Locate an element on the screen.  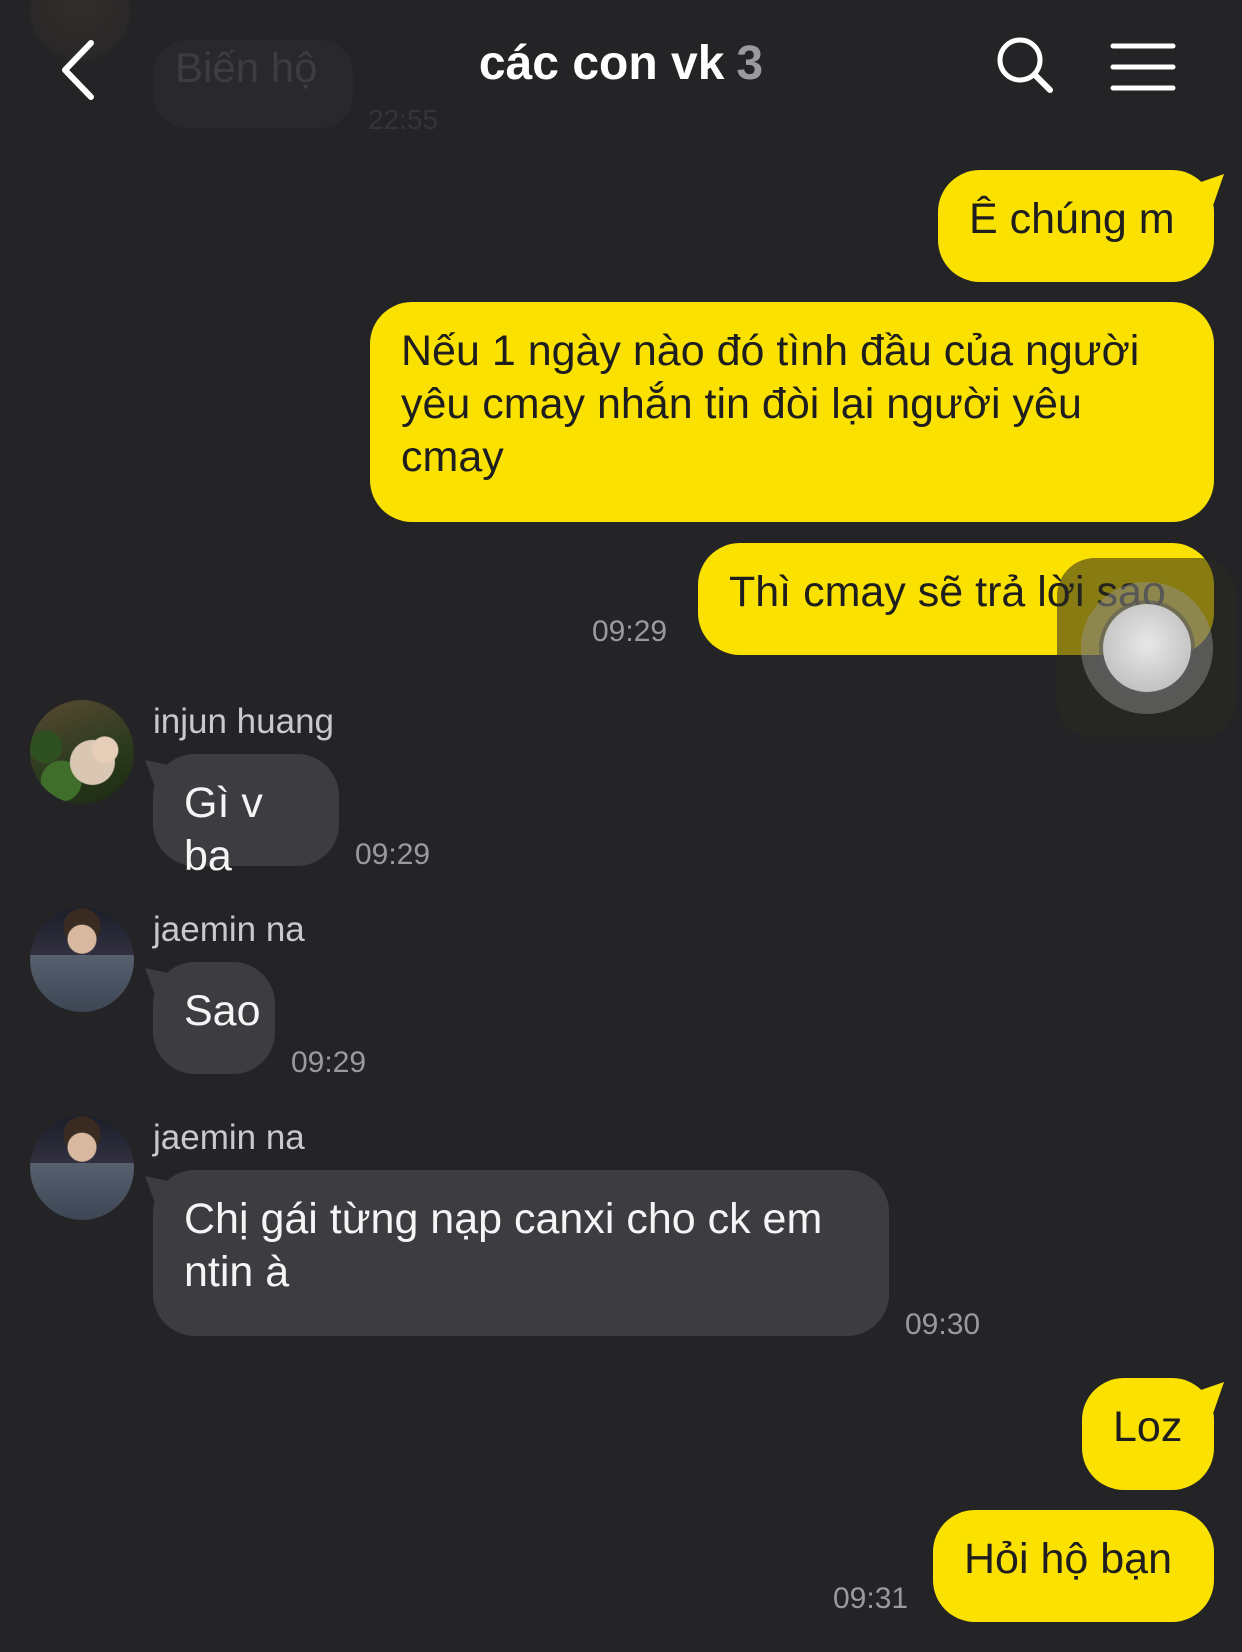
message-text: Sao is located at coordinates (222, 1011).